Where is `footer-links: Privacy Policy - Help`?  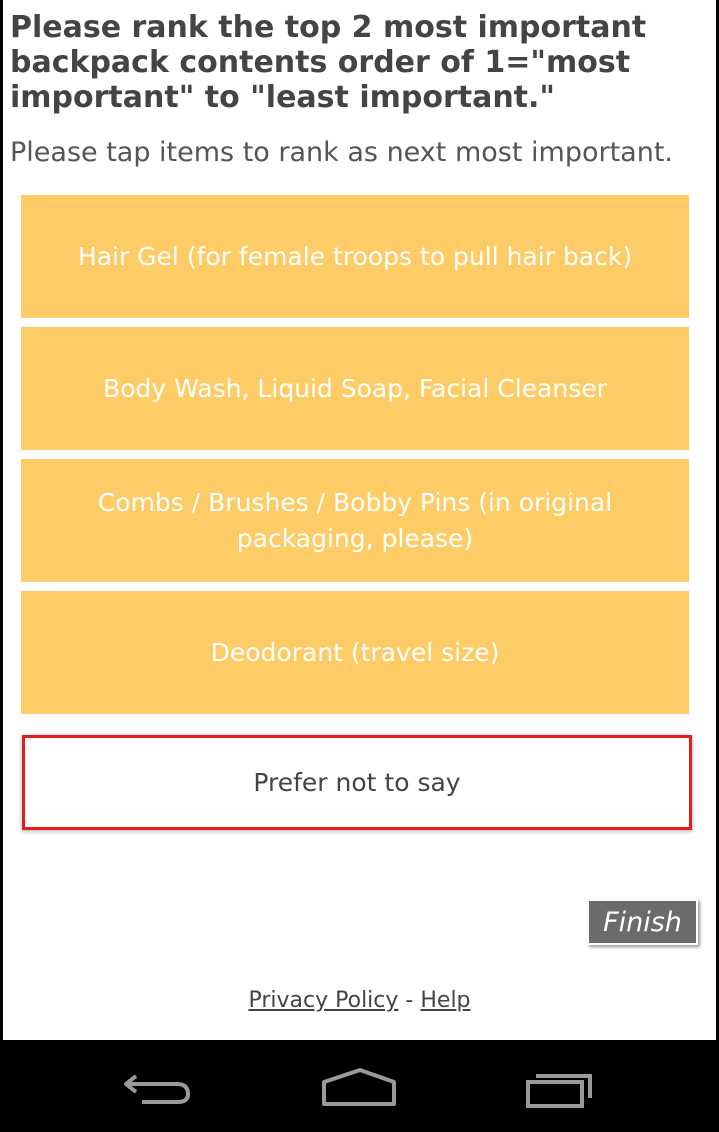
footer-links: Privacy Policy - Help is located at coordinates (359, 1000).